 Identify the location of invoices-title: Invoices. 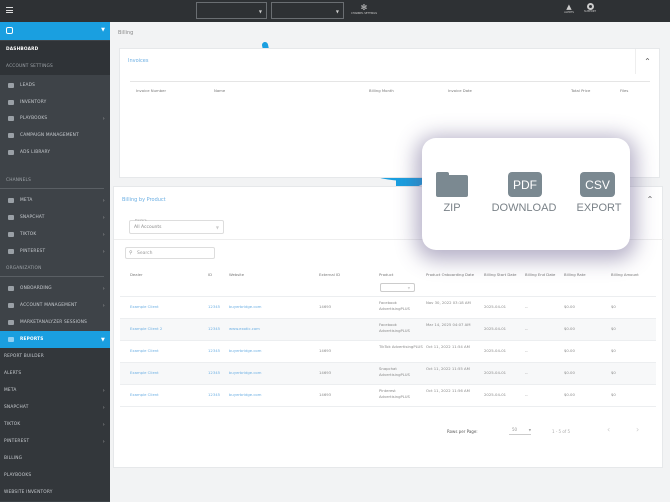
(138, 61).